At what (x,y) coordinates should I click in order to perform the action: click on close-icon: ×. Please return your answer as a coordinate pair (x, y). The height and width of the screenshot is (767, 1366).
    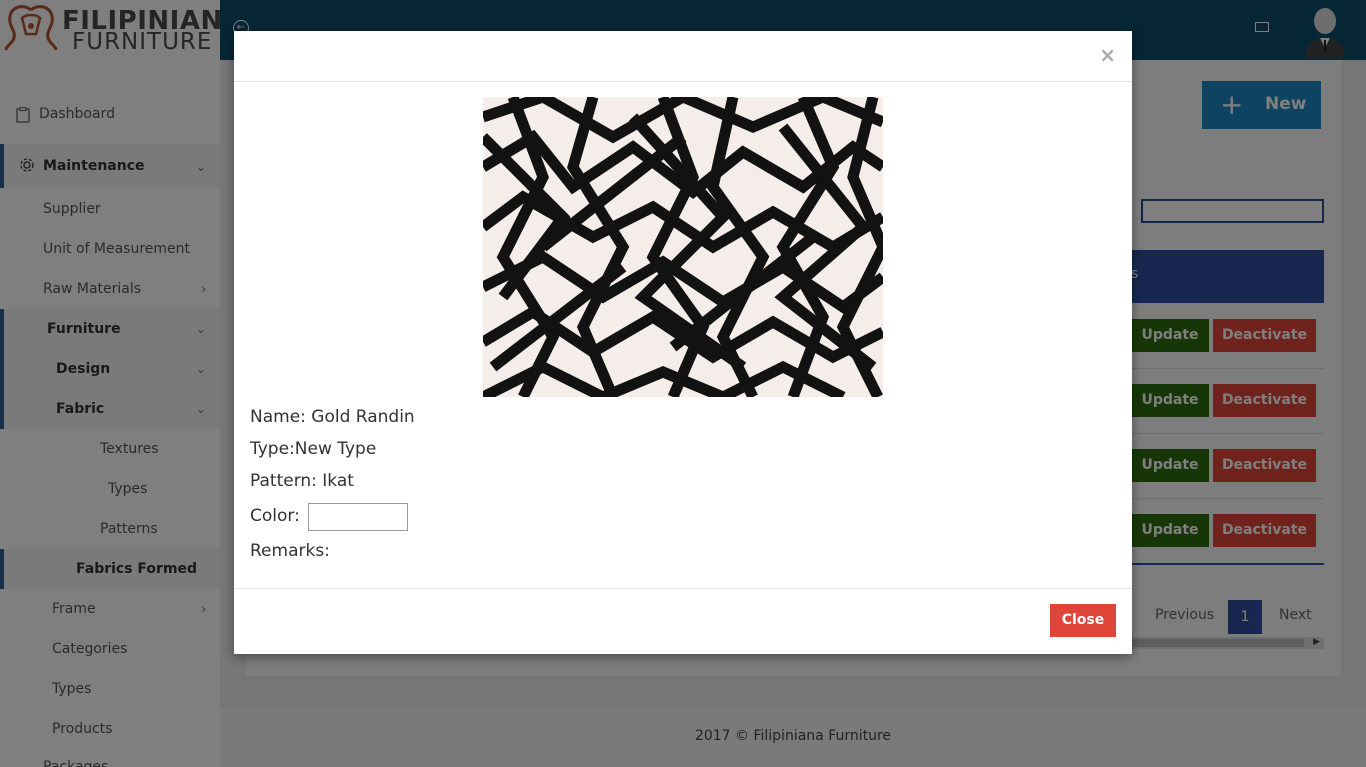
    Looking at the image, I should click on (1107, 55).